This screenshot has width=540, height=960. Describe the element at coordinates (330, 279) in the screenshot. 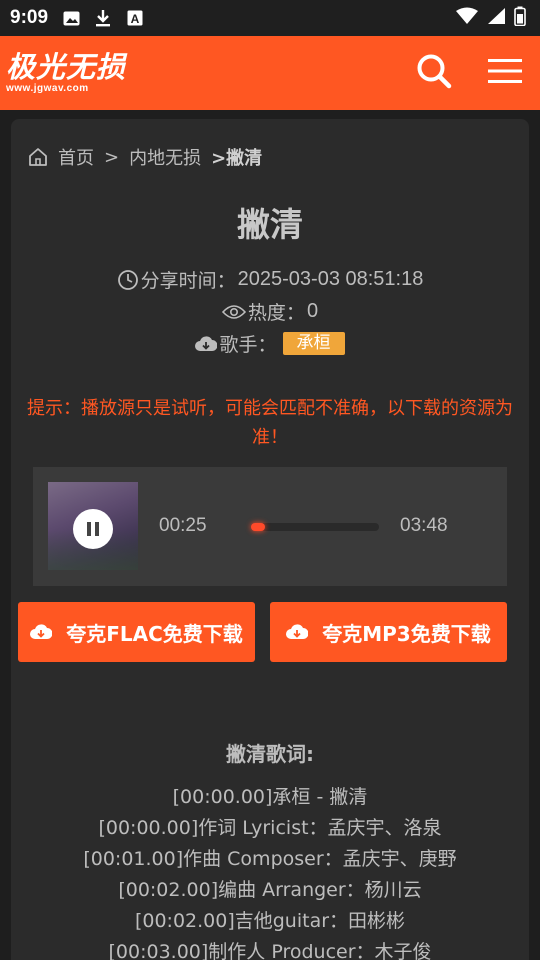

I see `share-time-value: 2025-03-03 08:51:18` at that location.